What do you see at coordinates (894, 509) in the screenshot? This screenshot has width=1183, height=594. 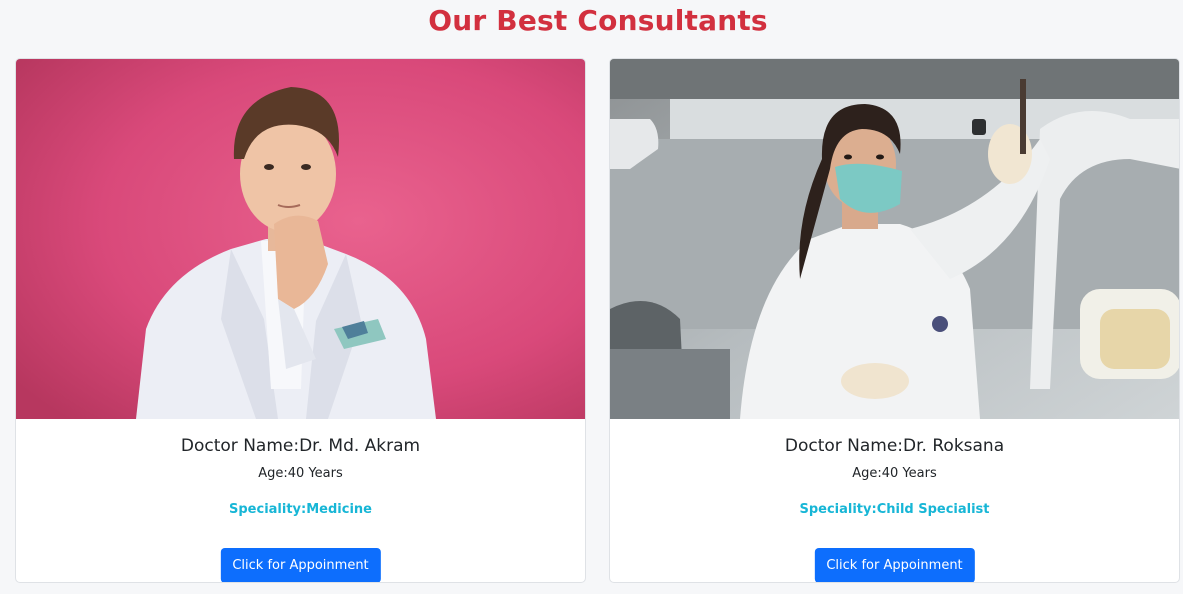 I see `doctor-speciality: Speciality:Child Specialist` at bounding box center [894, 509].